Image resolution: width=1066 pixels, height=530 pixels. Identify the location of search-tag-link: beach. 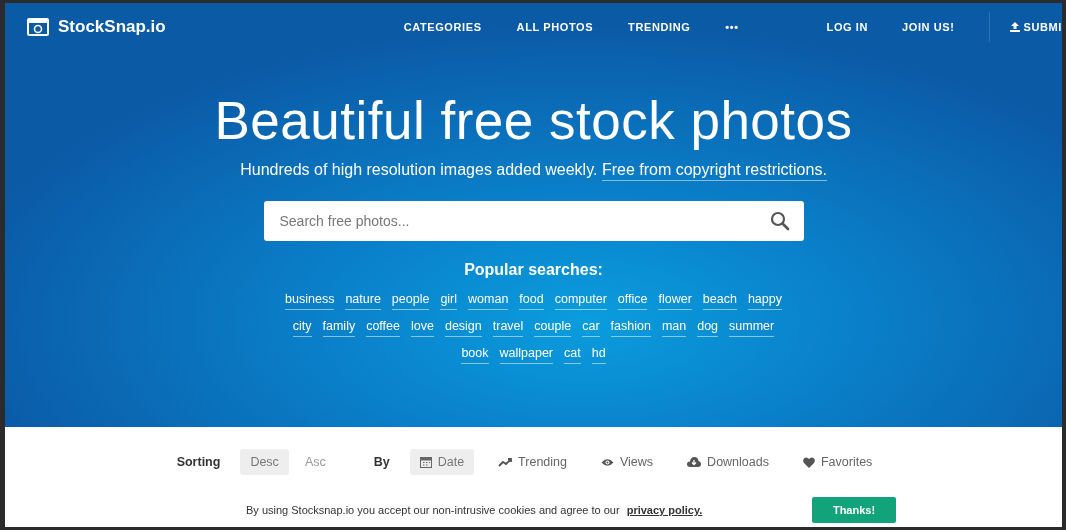
(719, 300).